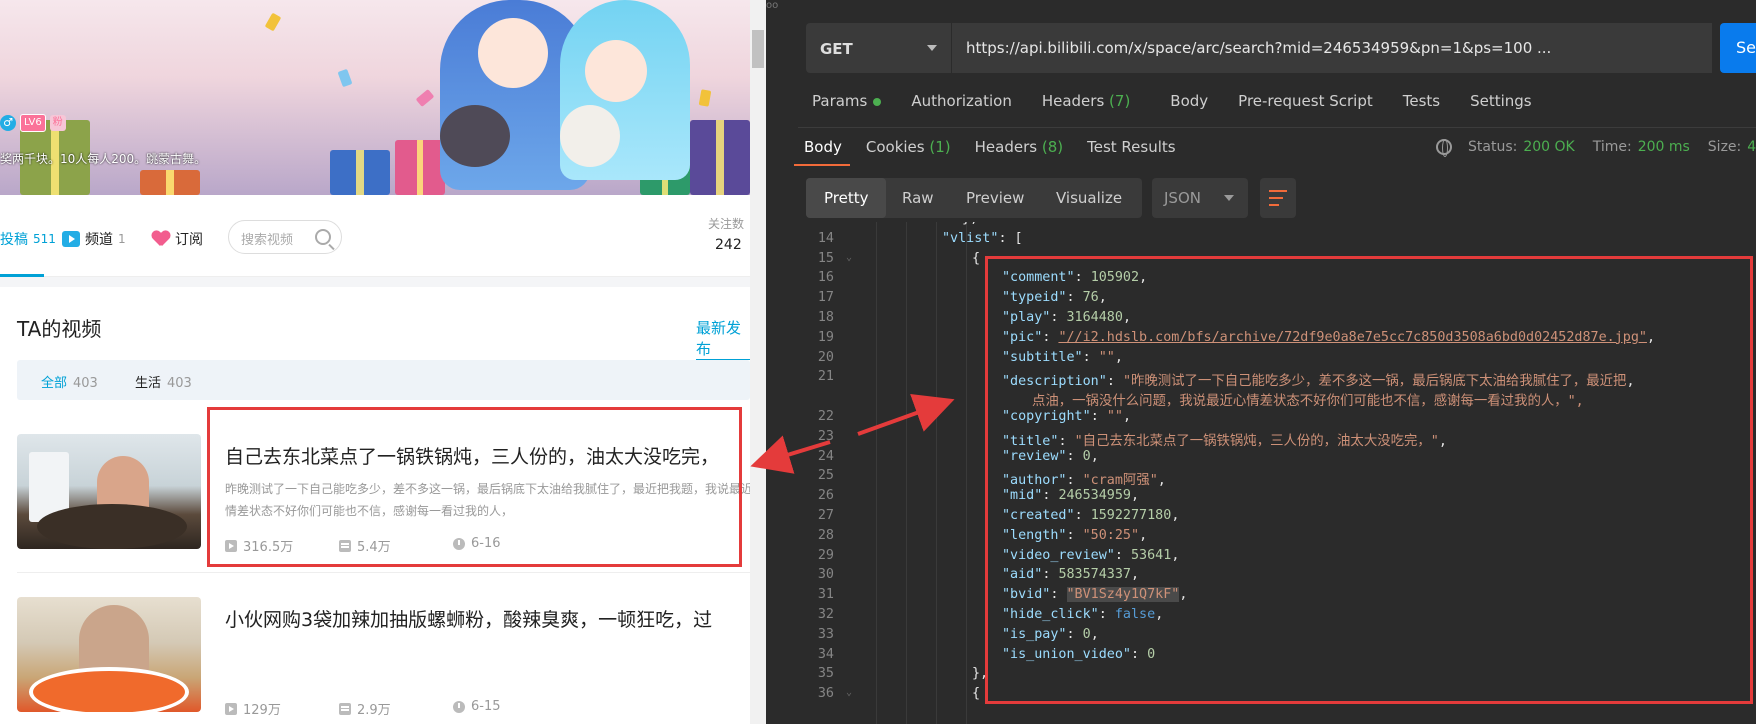 Image resolution: width=1756 pixels, height=724 pixels. I want to click on video-title: 小伙网购3袋加辣加抽版螺蛳粉，酸辣臭爽，一顿狂吃，过, so click(487, 618).